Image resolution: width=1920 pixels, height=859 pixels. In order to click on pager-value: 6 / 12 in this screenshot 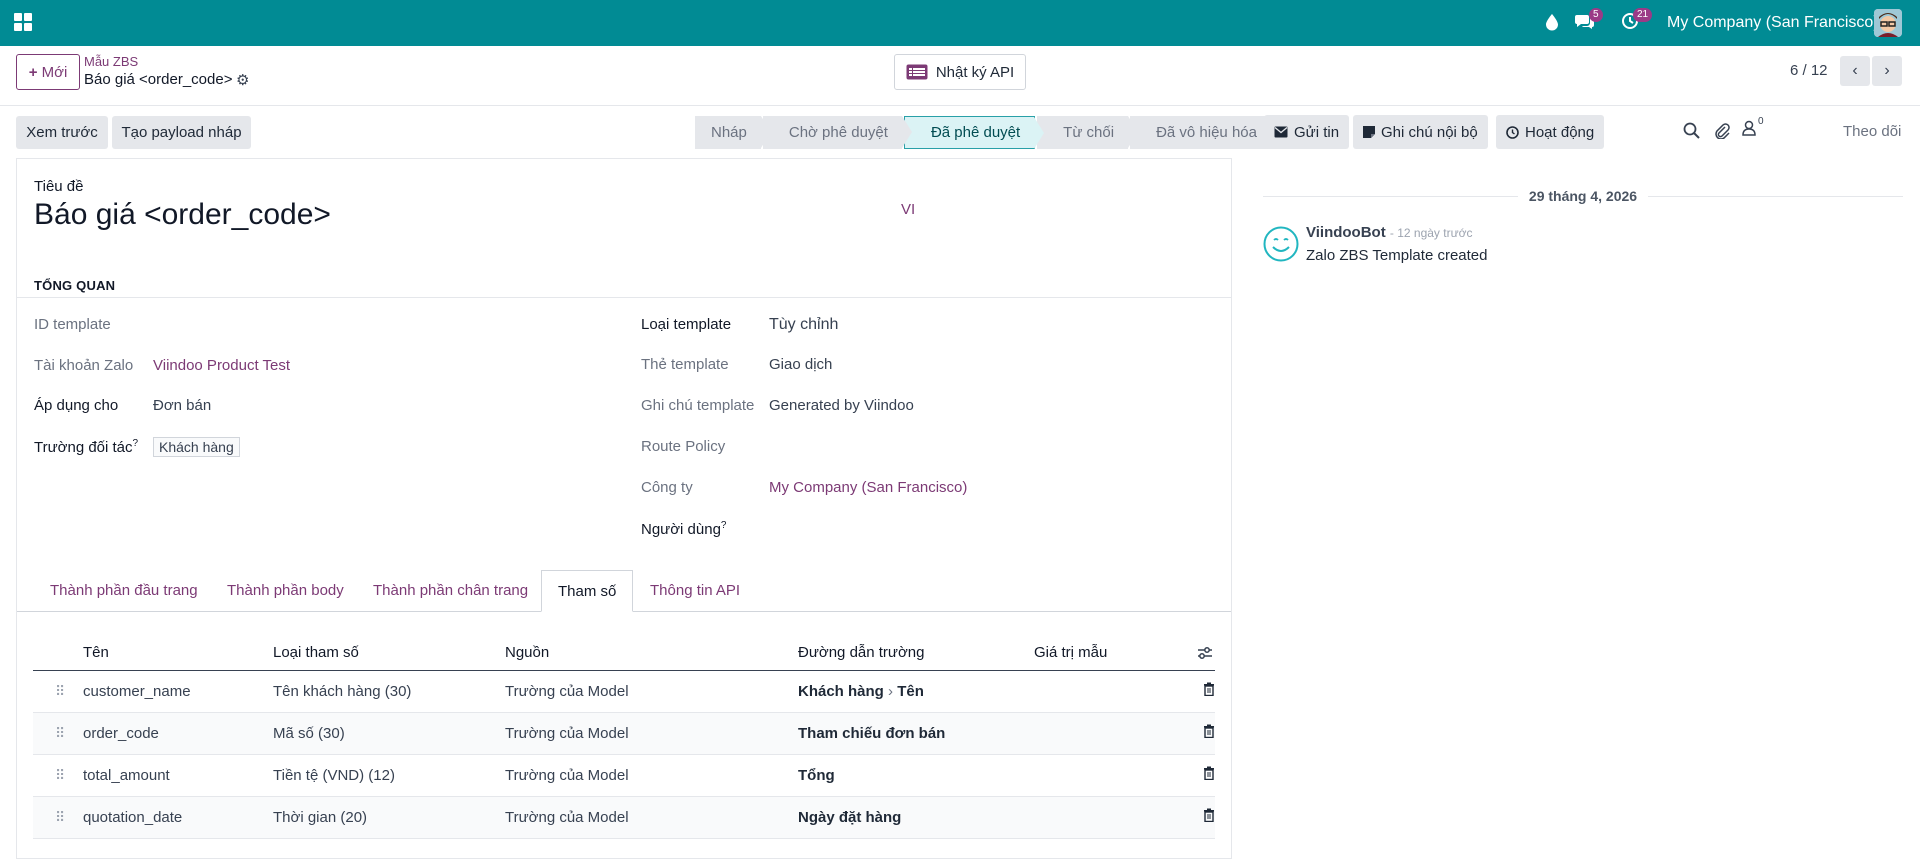, I will do `click(1809, 70)`.